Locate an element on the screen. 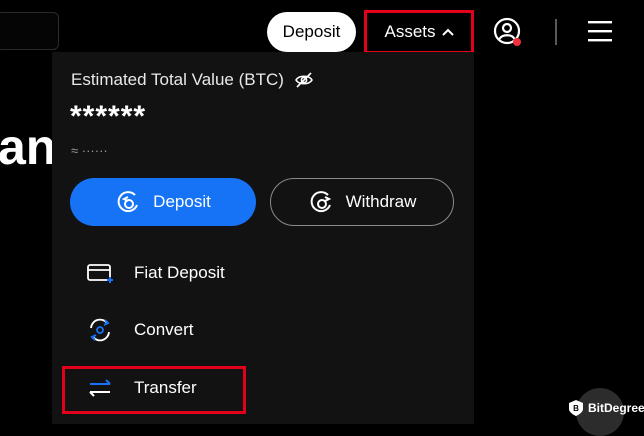 This screenshot has width=644, height=436. deposit-icon is located at coordinates (128, 202).